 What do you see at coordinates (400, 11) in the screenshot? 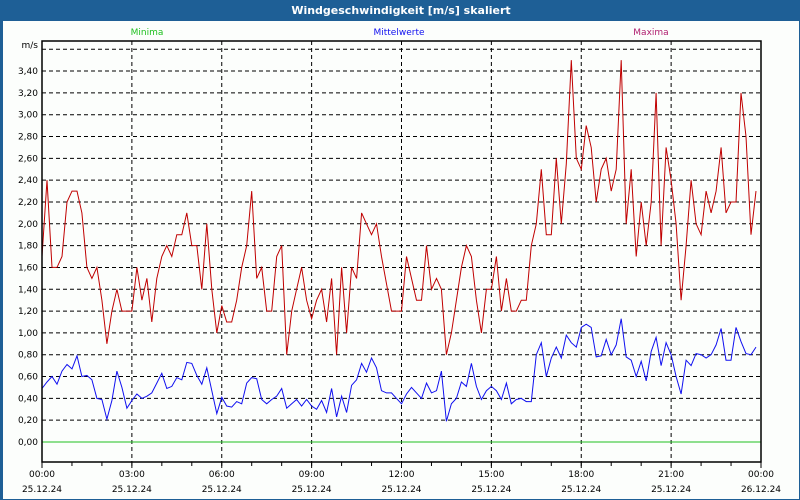
I see `window-title: Windgeschwindigkeit [m/s] skaliert` at bounding box center [400, 11].